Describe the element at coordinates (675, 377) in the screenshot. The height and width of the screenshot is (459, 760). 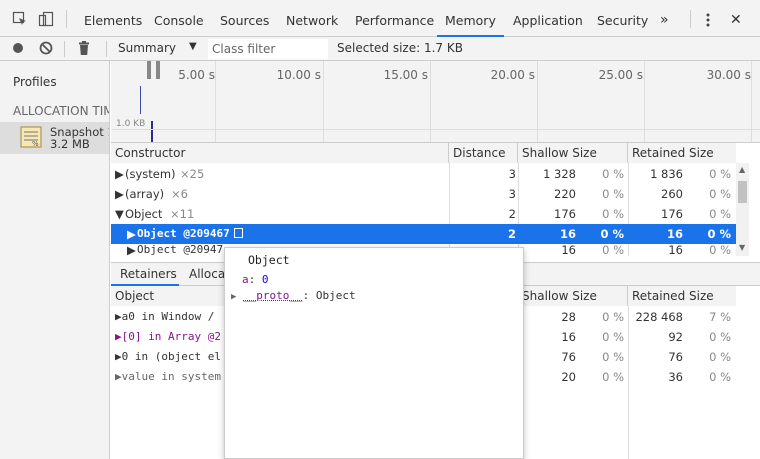
I see `retained-size-value: 36` at that location.